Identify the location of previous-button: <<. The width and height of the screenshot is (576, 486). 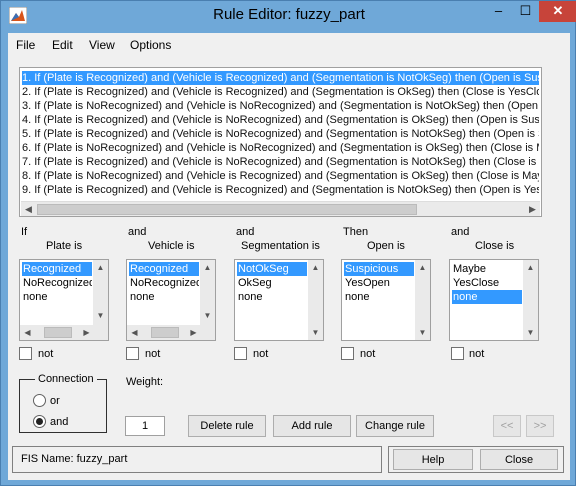
(507, 426).